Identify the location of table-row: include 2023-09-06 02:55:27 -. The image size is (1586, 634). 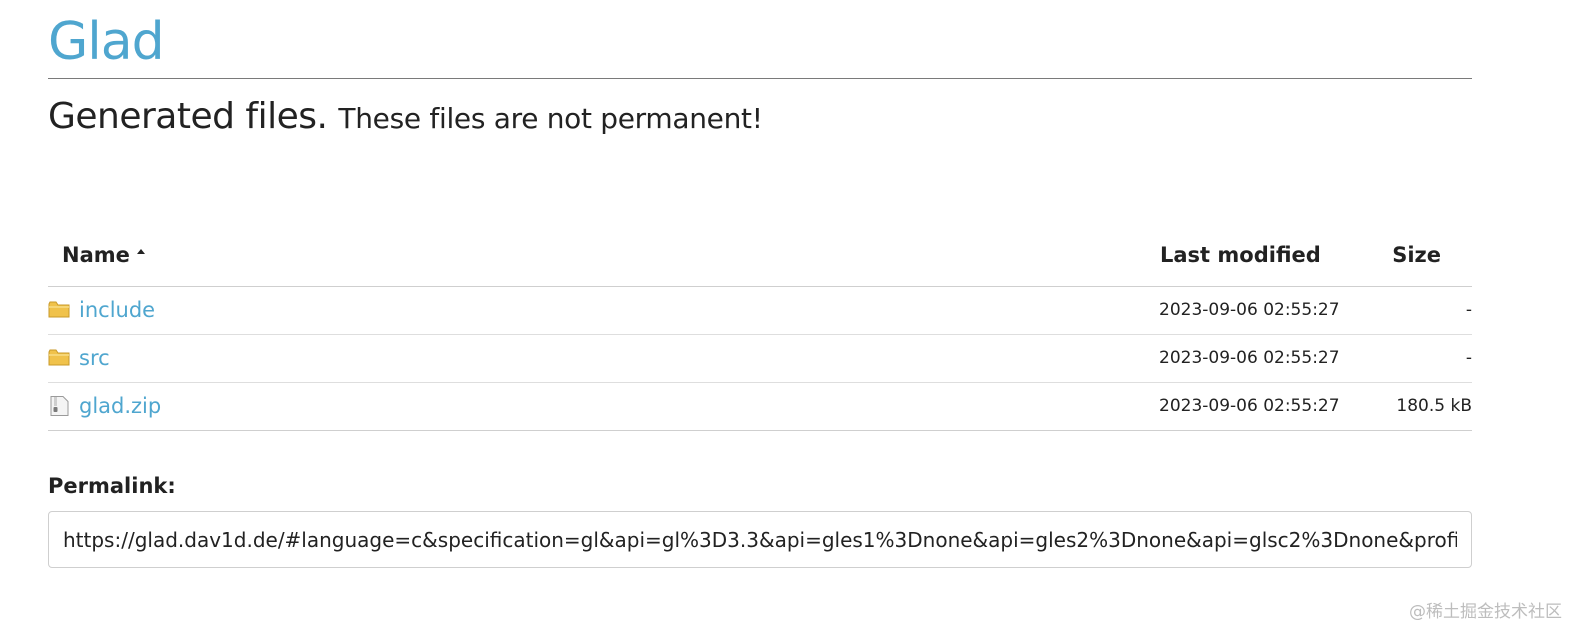
(760, 309).